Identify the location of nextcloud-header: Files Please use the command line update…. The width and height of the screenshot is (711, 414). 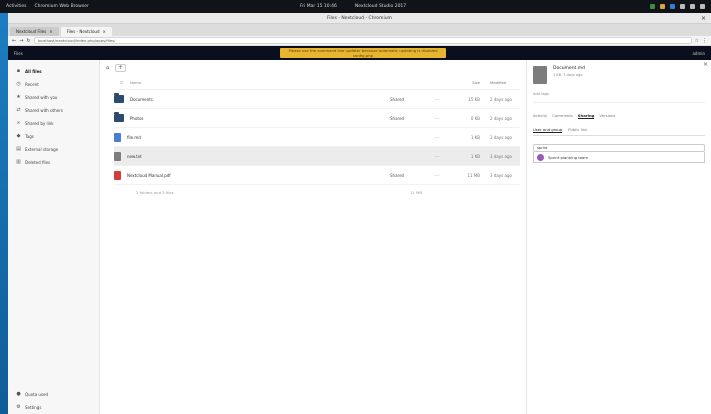
(359, 53).